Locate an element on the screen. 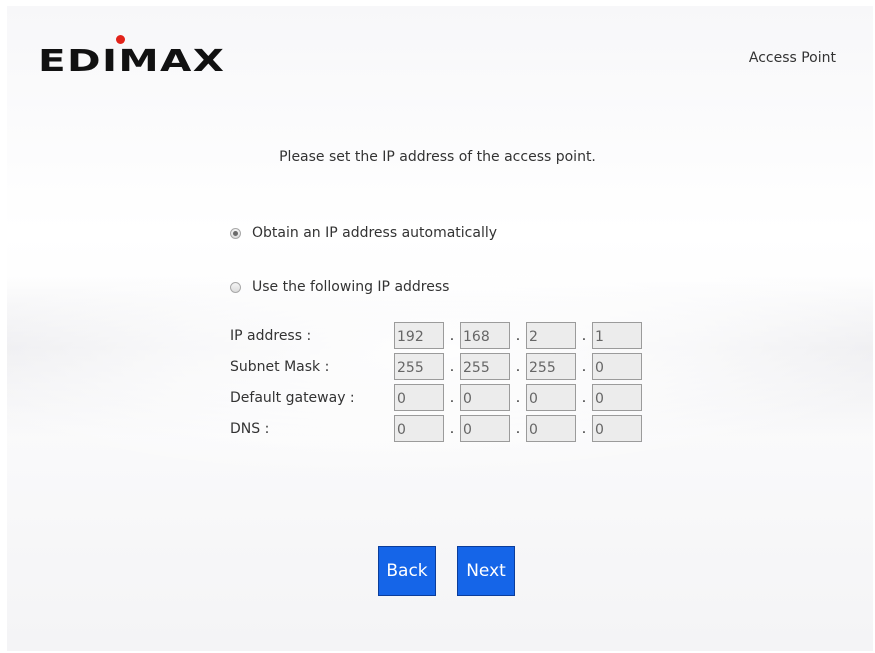 The width and height of the screenshot is (875, 653). ip-address-label: IP address : is located at coordinates (271, 335).